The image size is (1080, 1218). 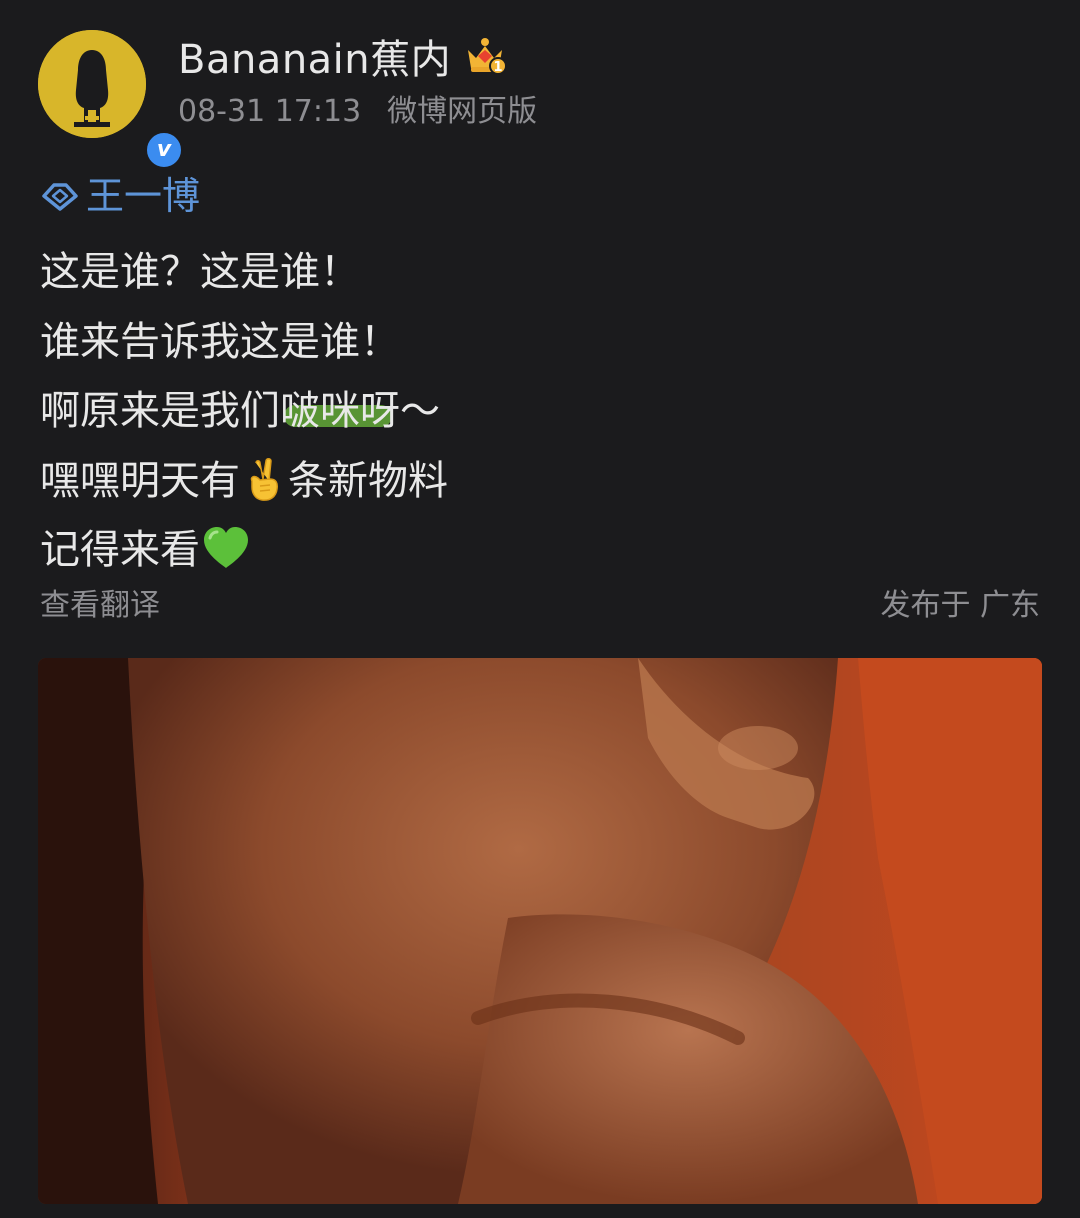 What do you see at coordinates (226, 547) in the screenshot?
I see `green-heart-emoji` at bounding box center [226, 547].